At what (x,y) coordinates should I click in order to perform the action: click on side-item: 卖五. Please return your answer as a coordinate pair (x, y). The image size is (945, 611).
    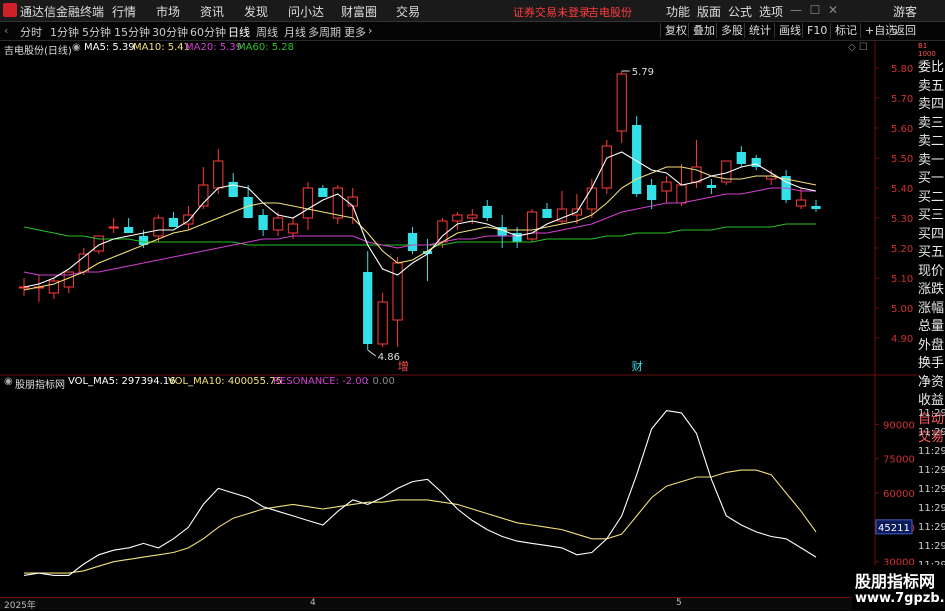
    Looking at the image, I should click on (931, 87).